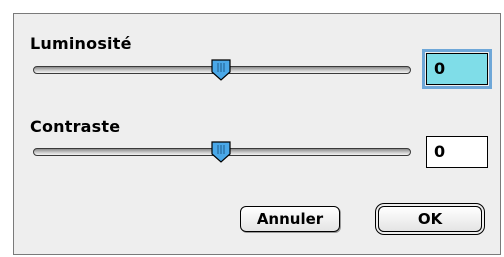 The height and width of the screenshot is (257, 504). I want to click on contrast-label: Contraste, so click(75, 126).